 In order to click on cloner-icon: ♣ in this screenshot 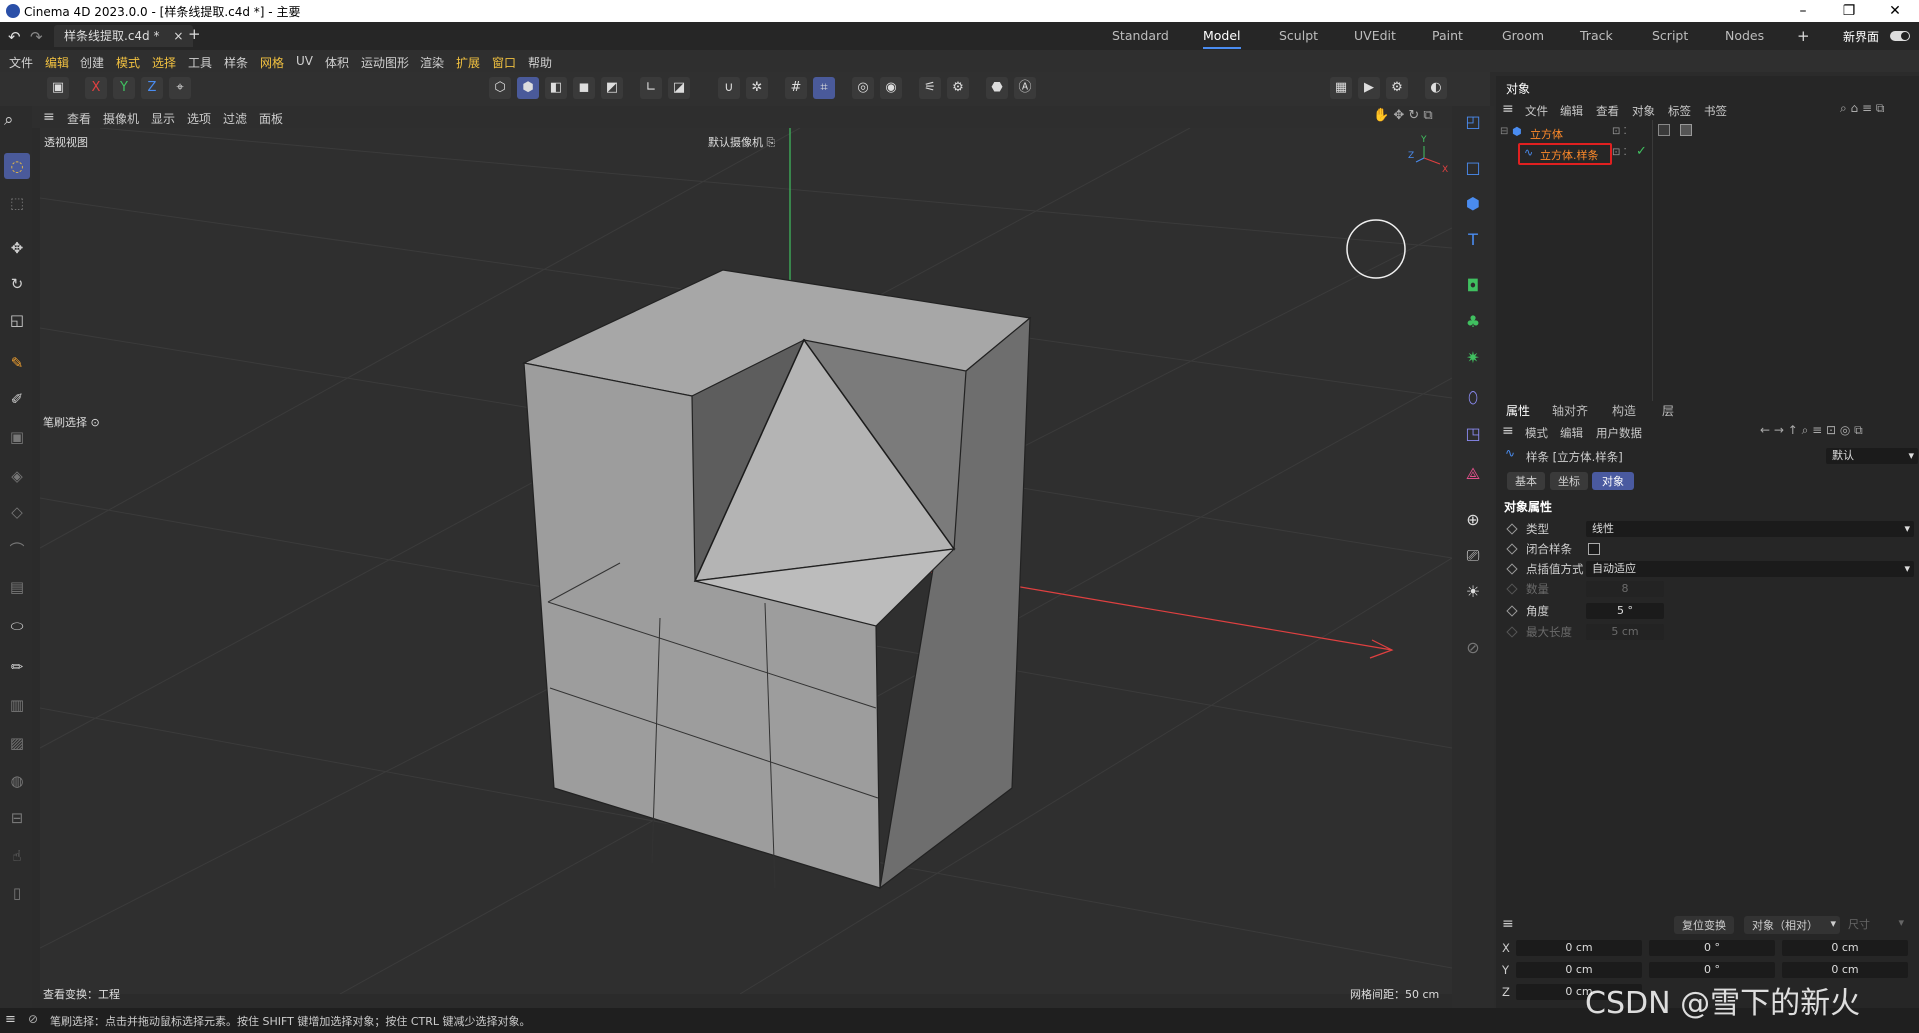, I will do `click(1473, 322)`.